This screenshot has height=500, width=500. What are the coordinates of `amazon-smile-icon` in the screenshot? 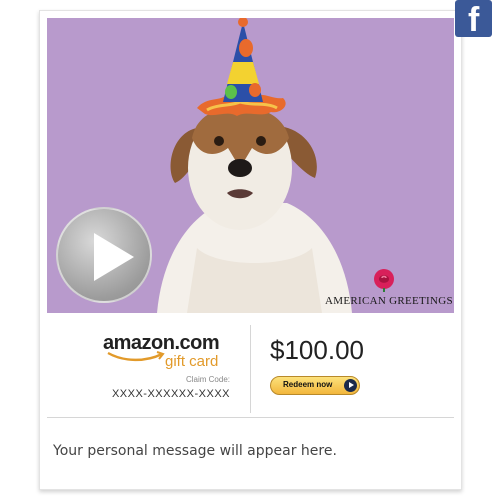 It's located at (136, 356).